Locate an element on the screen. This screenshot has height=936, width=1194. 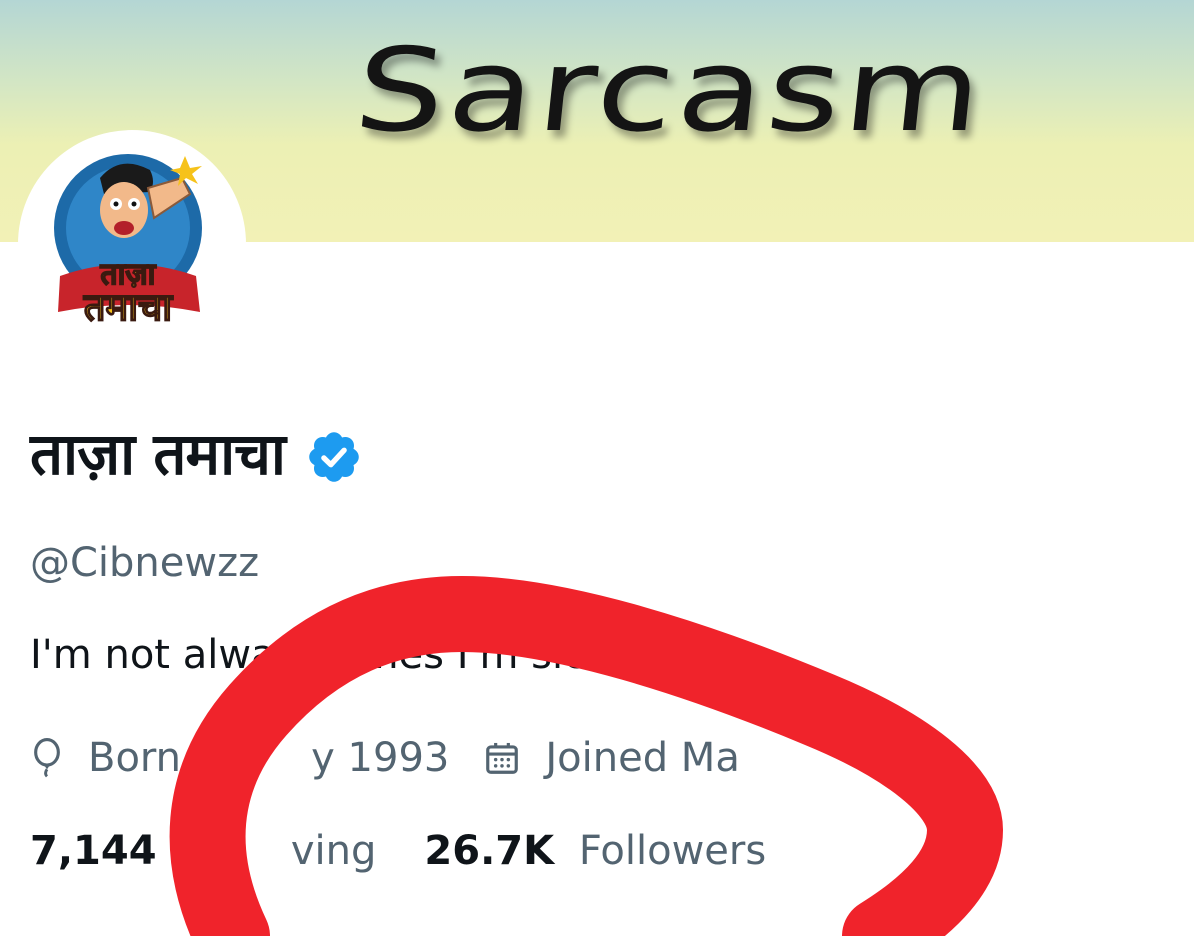
followers-count: 26.7K is located at coordinates (489, 851).